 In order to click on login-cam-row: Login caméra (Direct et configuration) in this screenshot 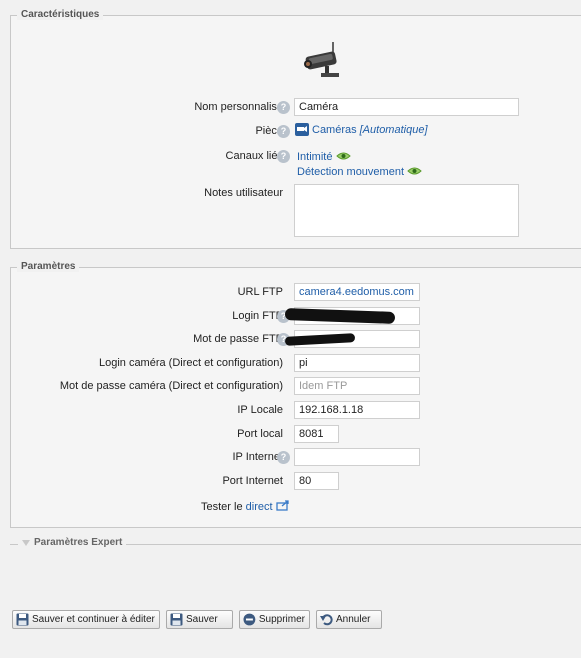, I will do `click(296, 364)`.